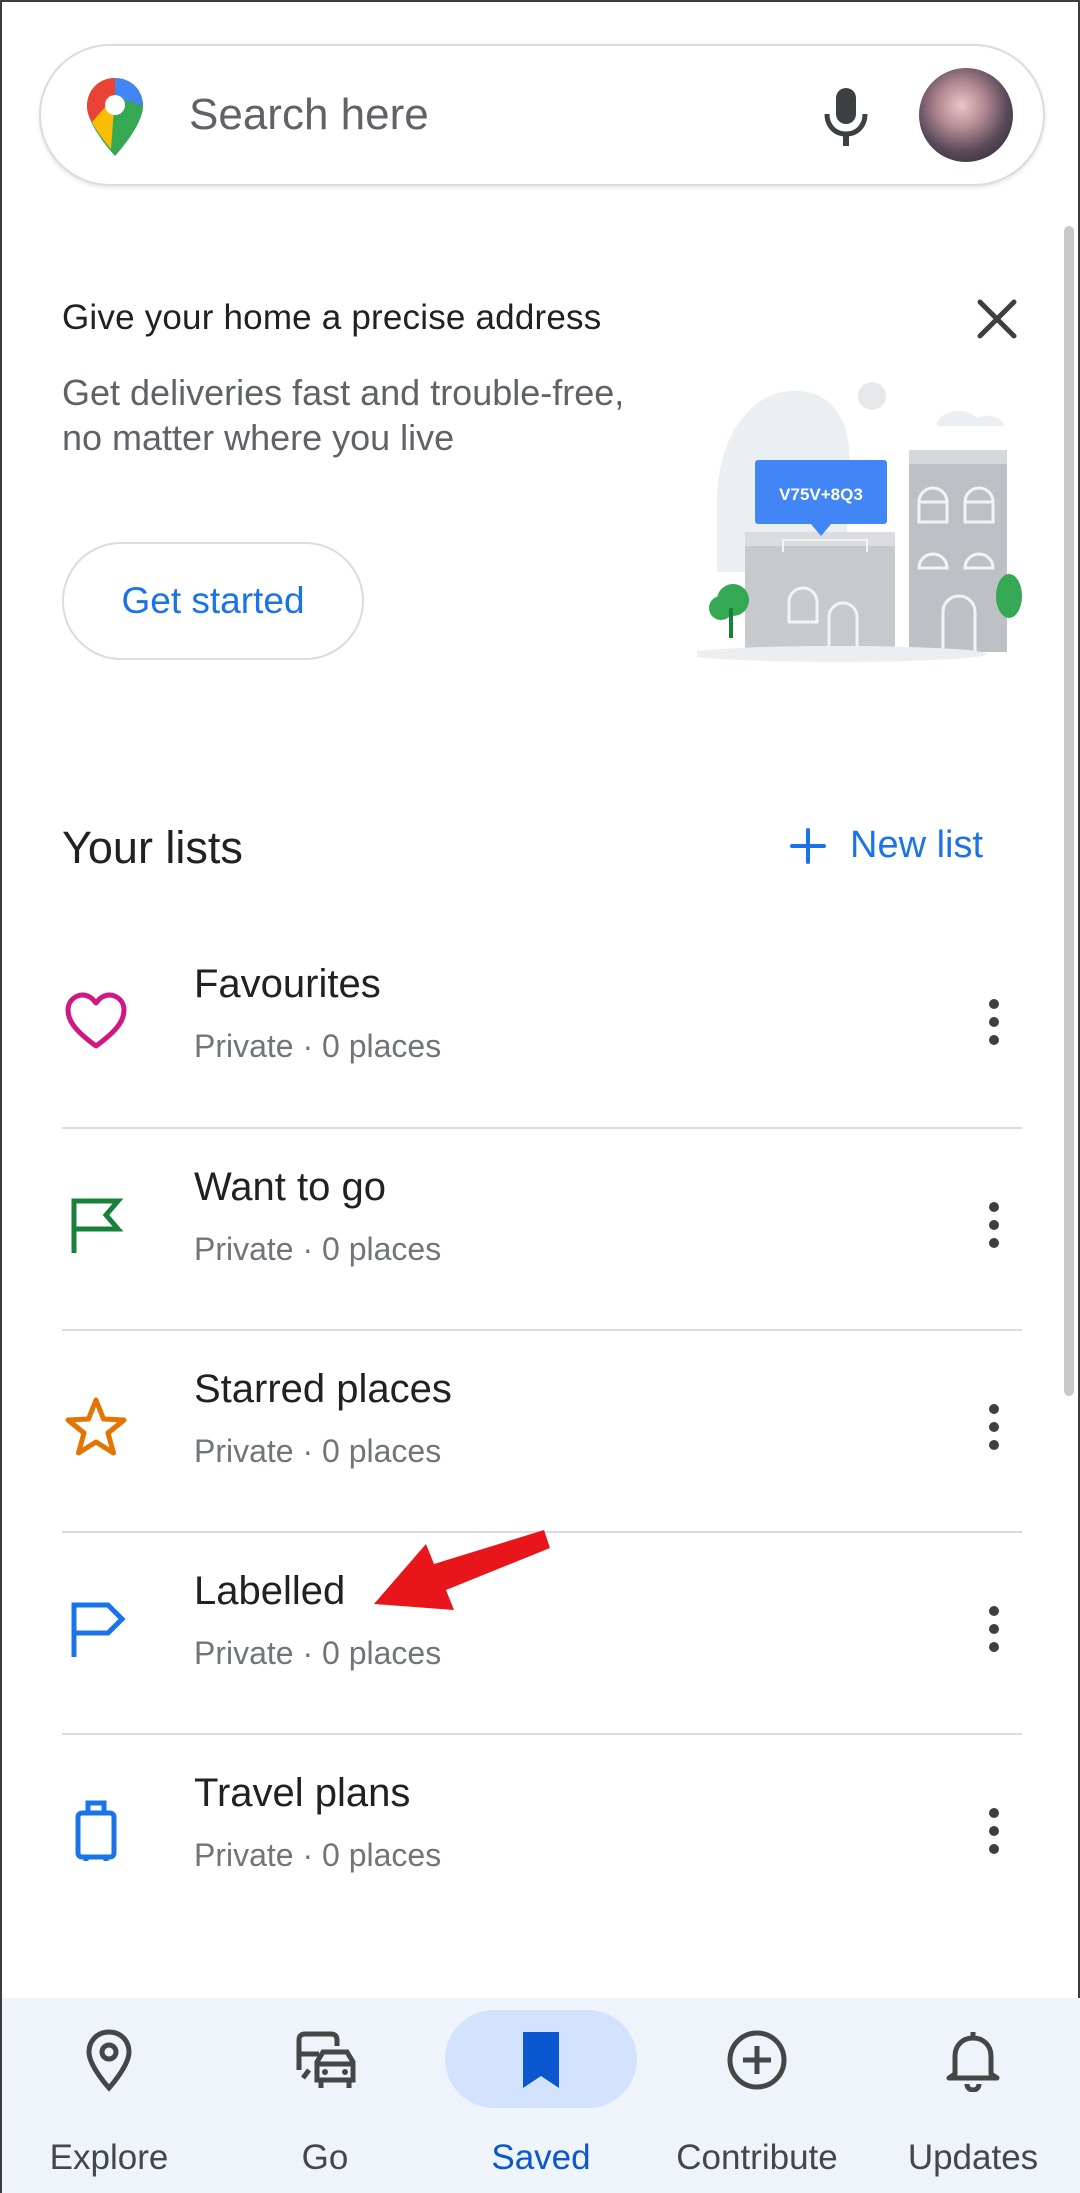 This screenshot has height=2193, width=1080. What do you see at coordinates (757, 2157) in the screenshot?
I see `nav-label: Contribute` at bounding box center [757, 2157].